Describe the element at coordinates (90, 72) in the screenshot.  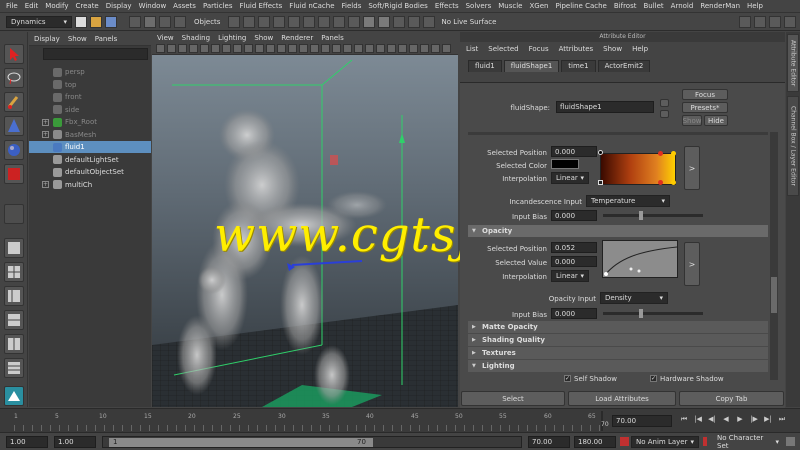
I see `outliner-item: persp` at that location.